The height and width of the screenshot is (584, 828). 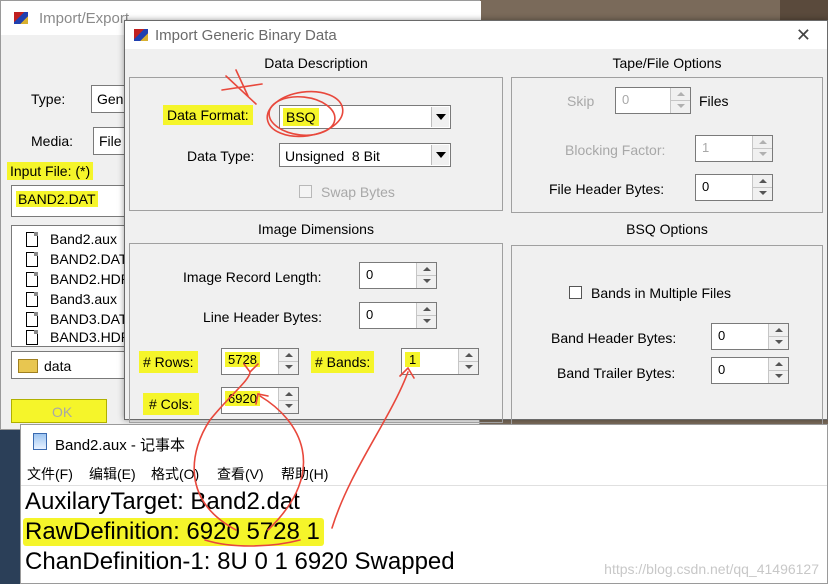 I want to click on tape-file-options-header: Tape/File Options, so click(x=667, y=63).